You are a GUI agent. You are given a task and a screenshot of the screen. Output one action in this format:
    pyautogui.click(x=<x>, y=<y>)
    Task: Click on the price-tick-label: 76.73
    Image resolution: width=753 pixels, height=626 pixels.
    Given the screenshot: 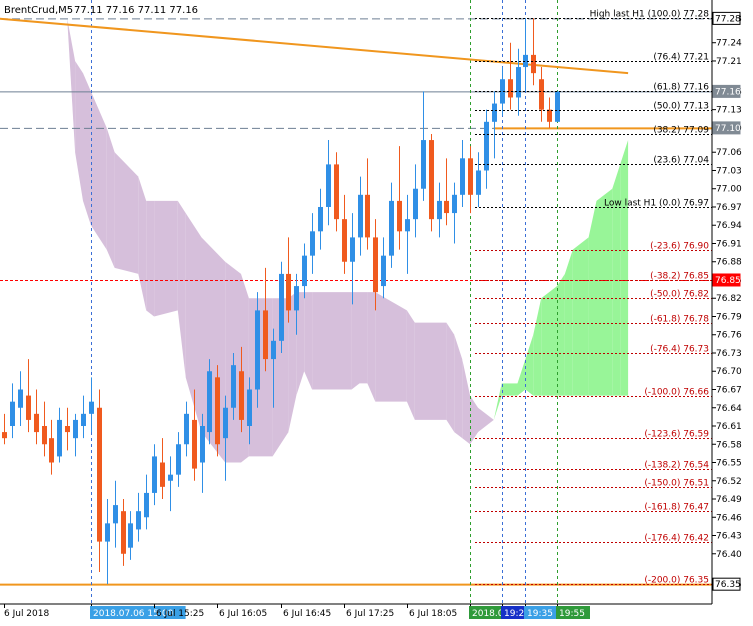 What is the action you would take?
    pyautogui.click(x=729, y=354)
    